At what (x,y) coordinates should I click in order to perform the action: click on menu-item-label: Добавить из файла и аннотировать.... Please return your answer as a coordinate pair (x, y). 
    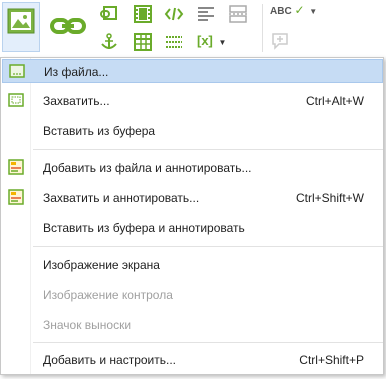
    Looking at the image, I should click on (147, 168).